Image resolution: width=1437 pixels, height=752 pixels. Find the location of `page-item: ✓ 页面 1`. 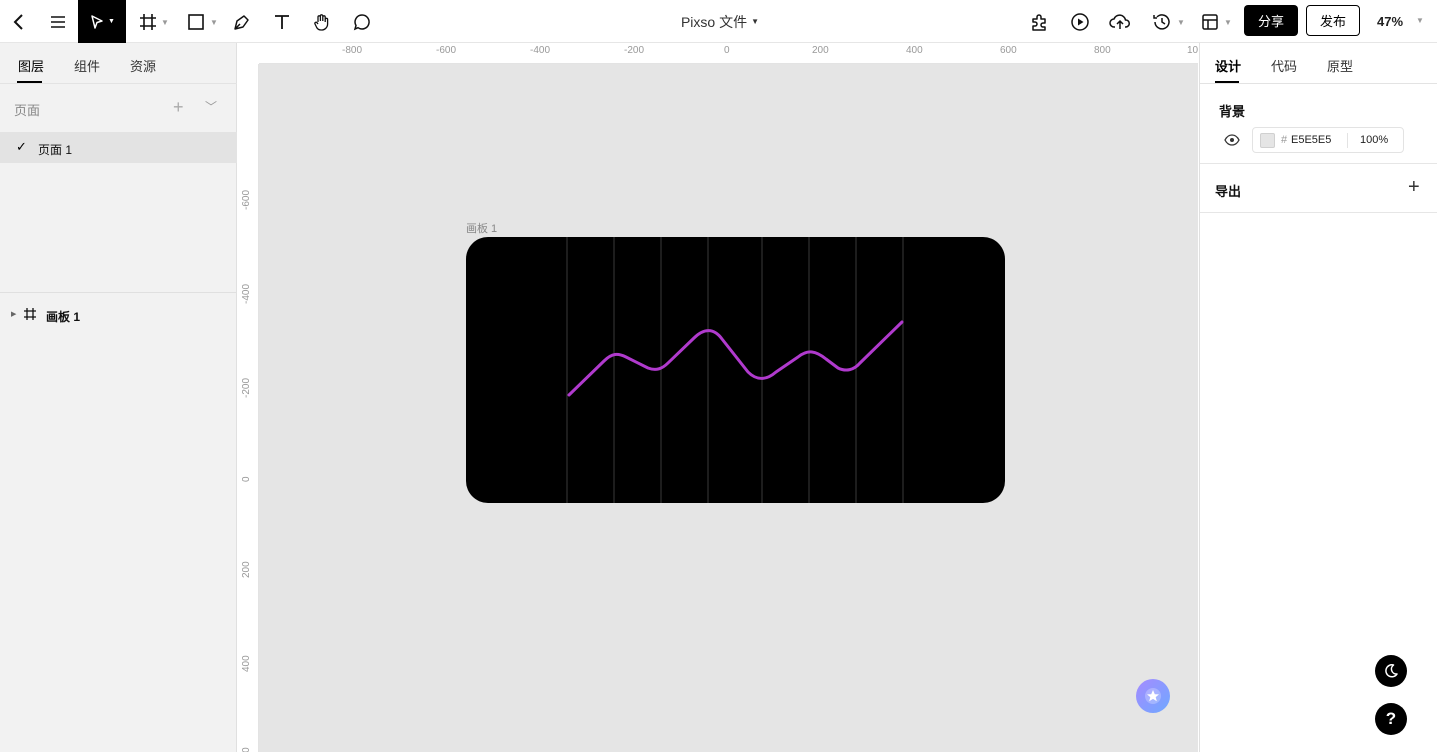

page-item: ✓ 页面 1 is located at coordinates (118, 147).